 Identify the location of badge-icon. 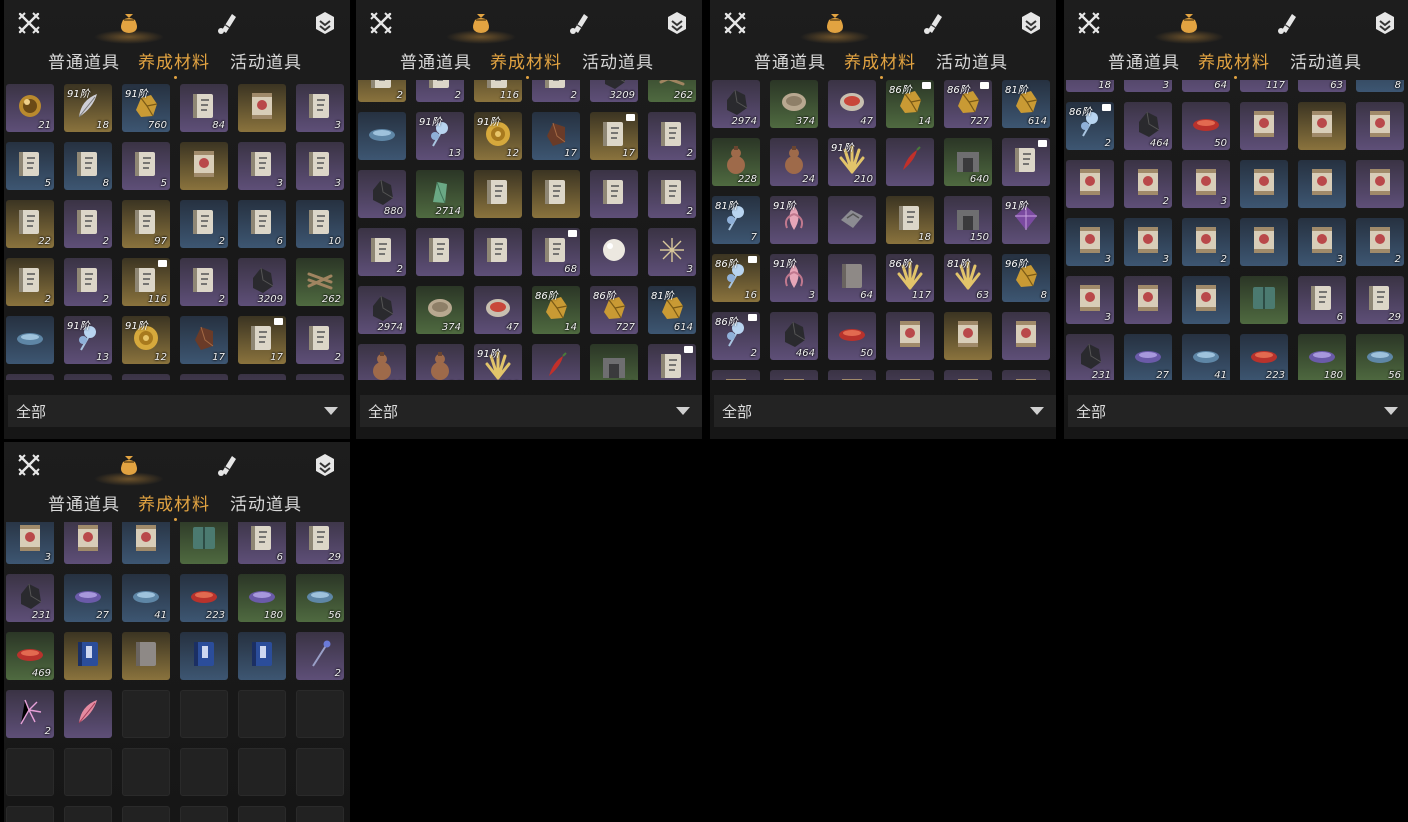
(1031, 23).